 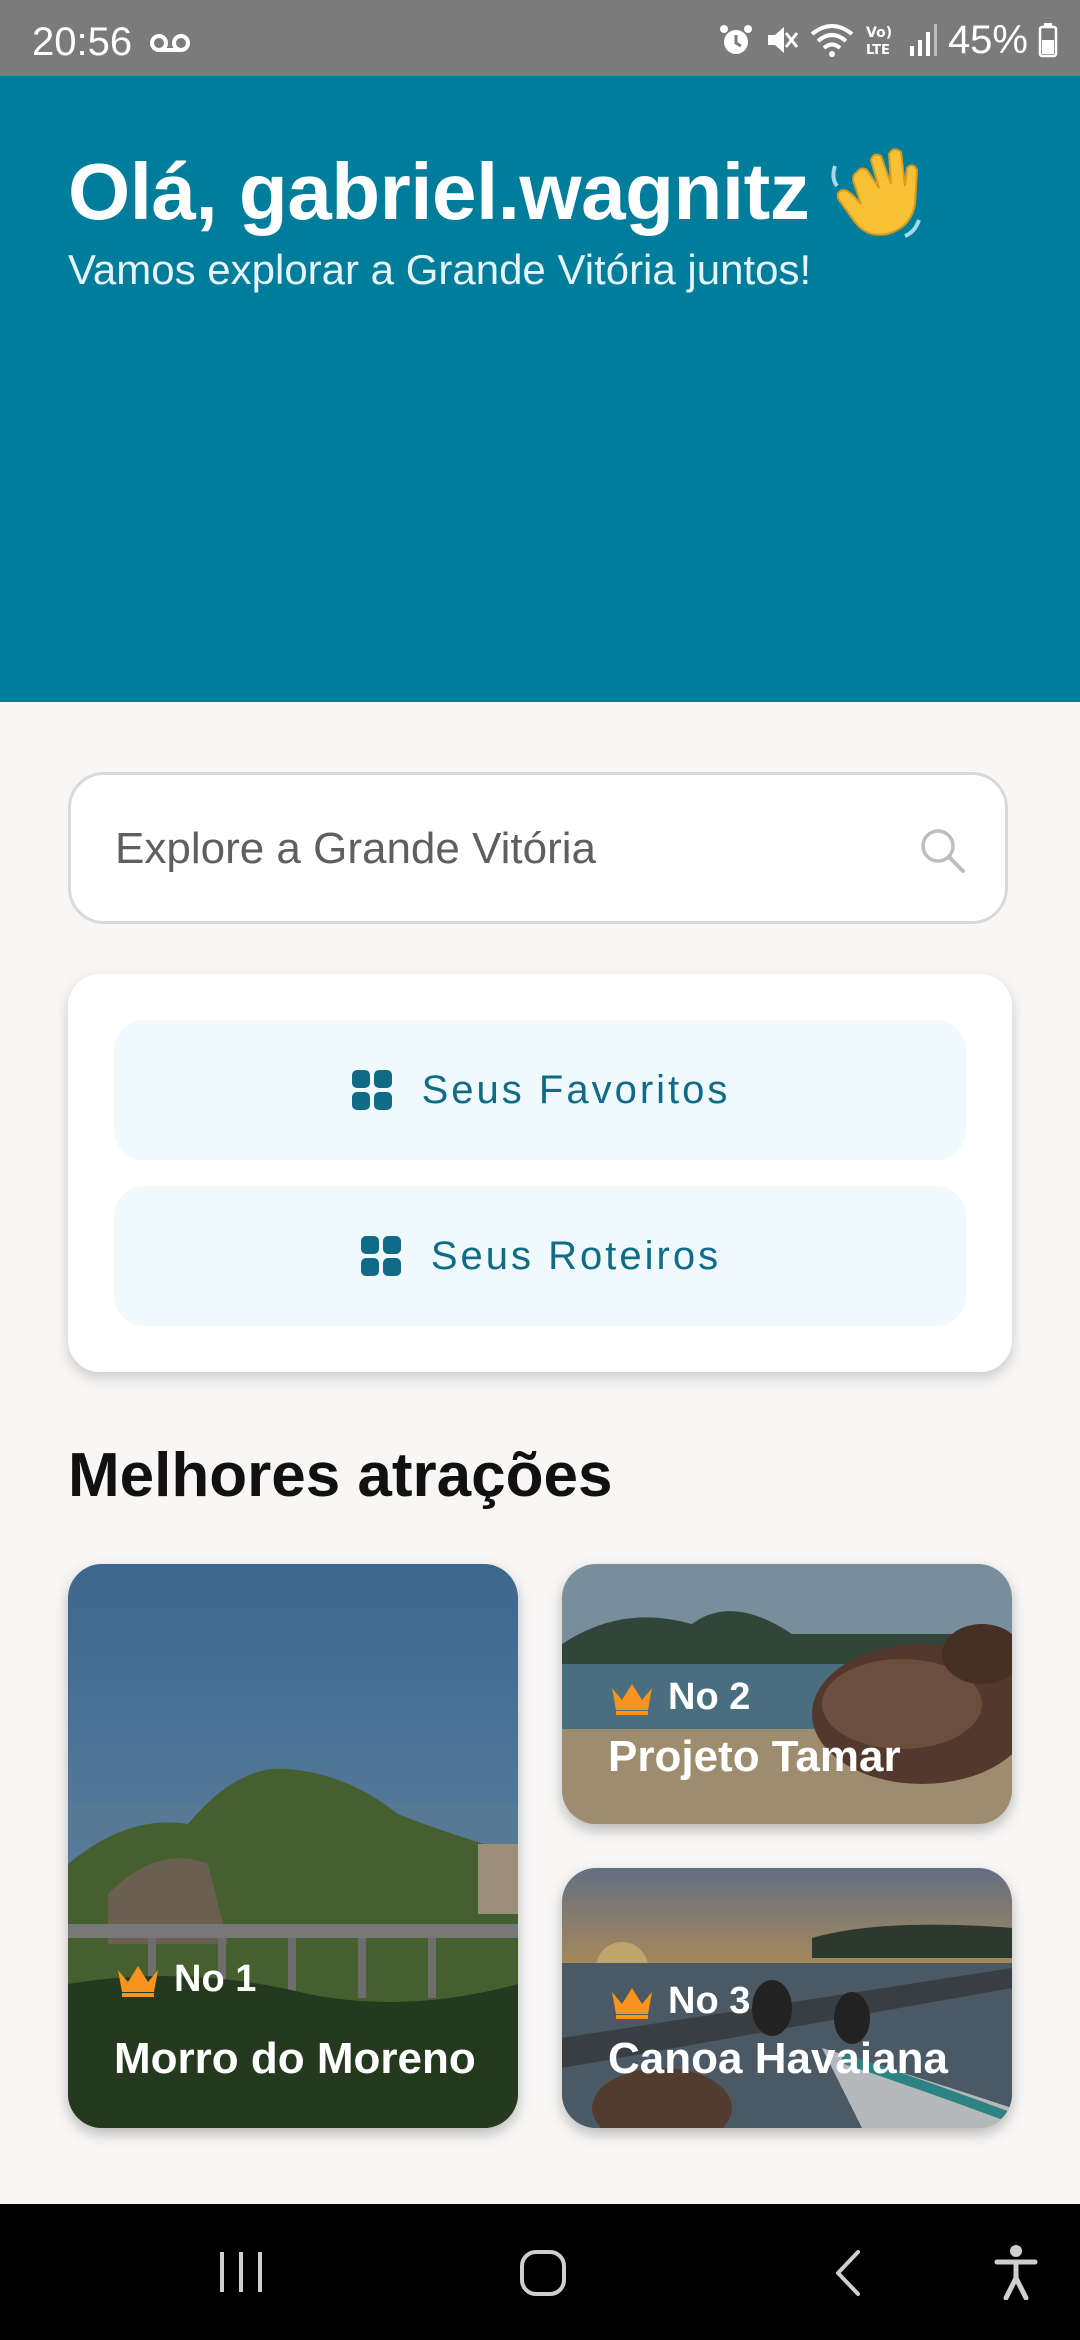 I want to click on svg-text: LTE, so click(x=878, y=50).